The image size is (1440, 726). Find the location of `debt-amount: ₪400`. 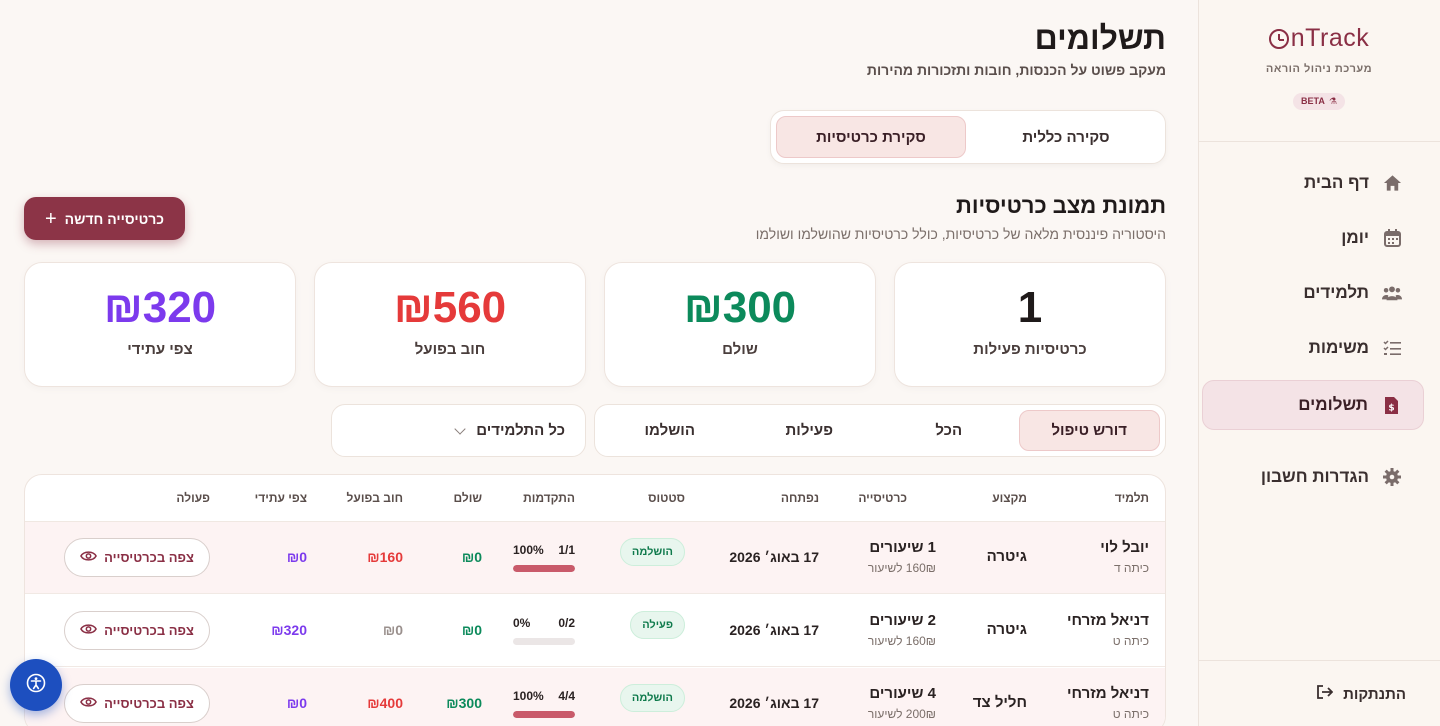

debt-amount: ₪400 is located at coordinates (385, 703).